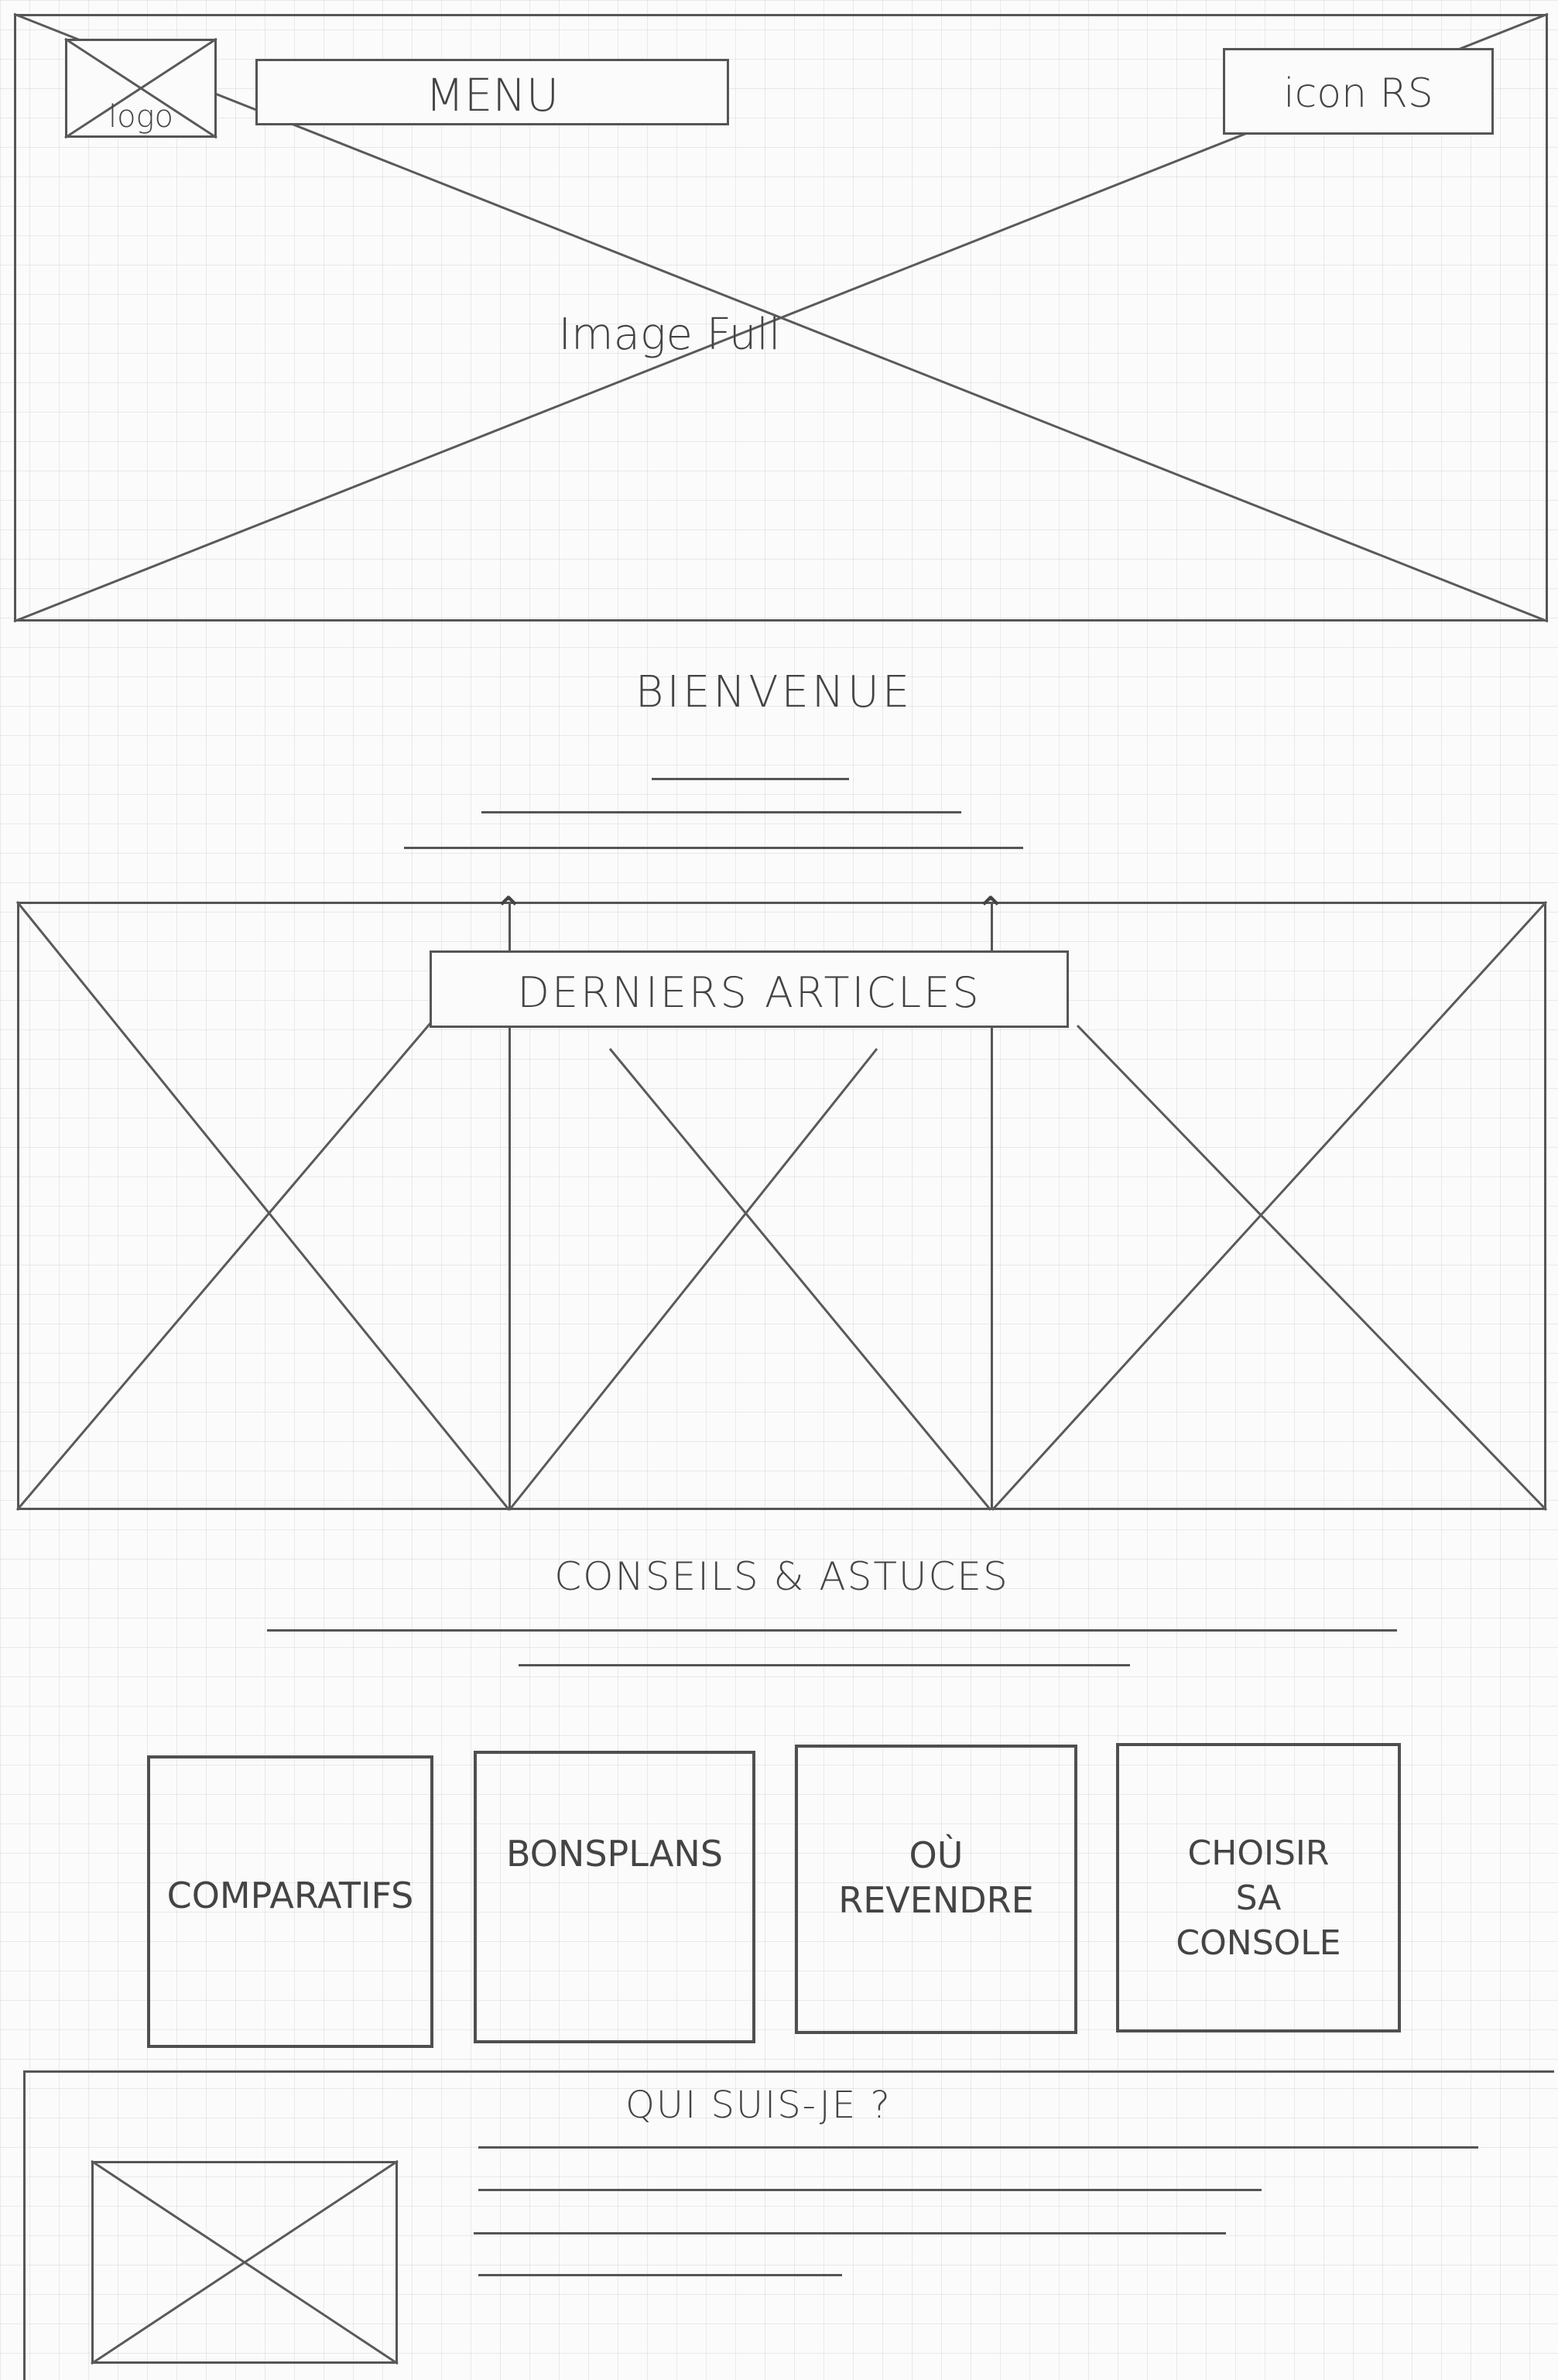  I want to click on menu-label: MENU, so click(492, 95).